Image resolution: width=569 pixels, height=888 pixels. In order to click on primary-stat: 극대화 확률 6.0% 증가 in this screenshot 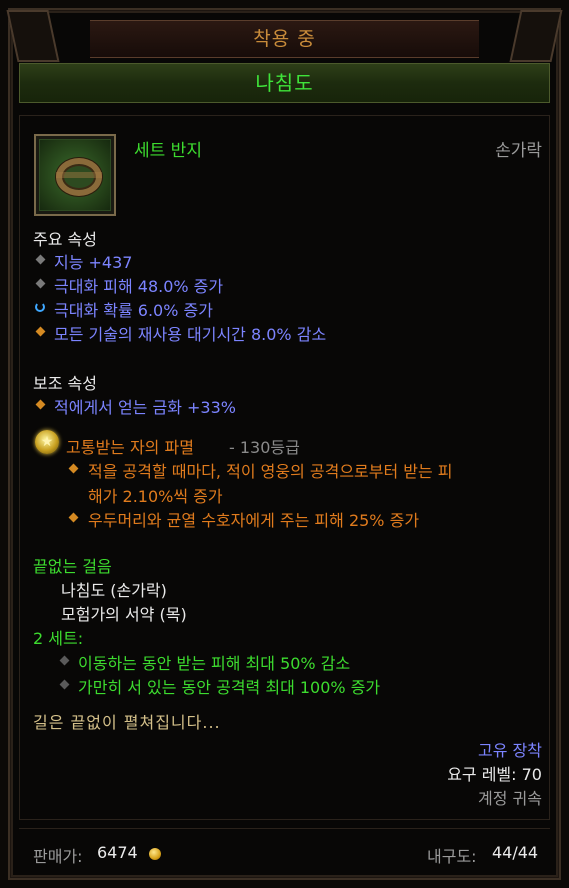, I will do `click(133, 310)`.